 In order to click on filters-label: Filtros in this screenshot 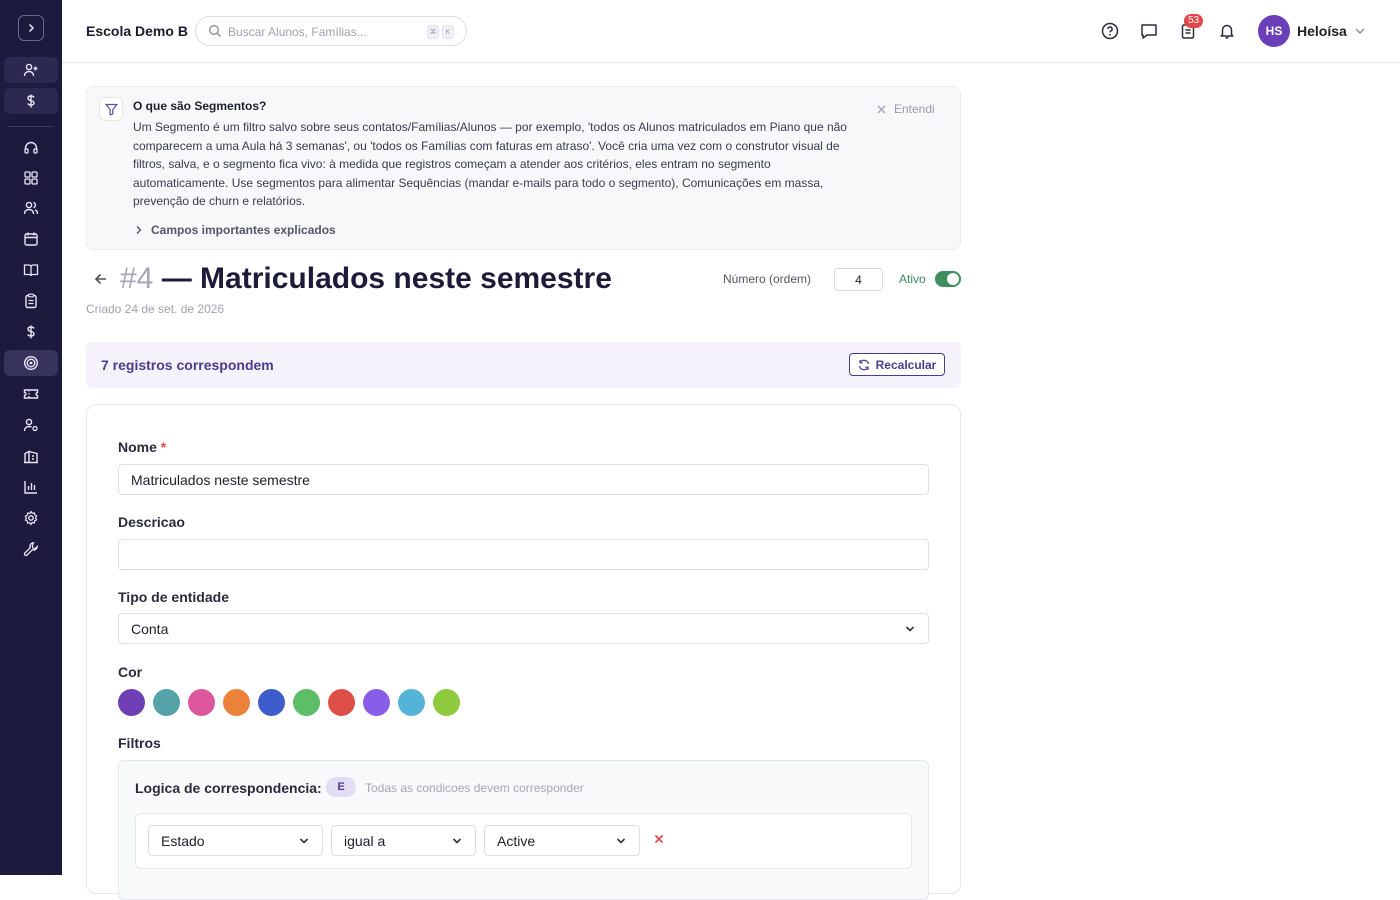, I will do `click(139, 743)`.